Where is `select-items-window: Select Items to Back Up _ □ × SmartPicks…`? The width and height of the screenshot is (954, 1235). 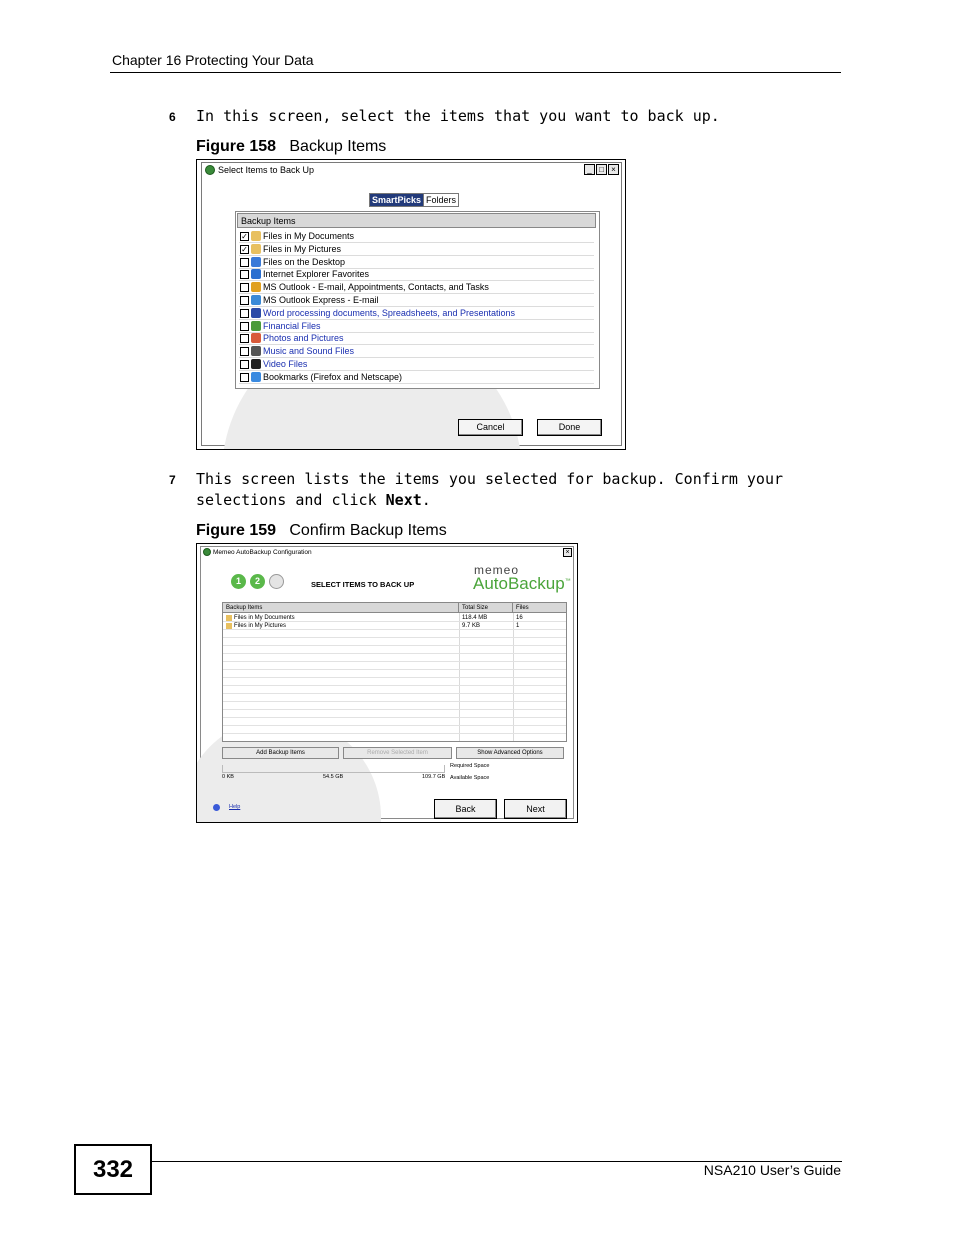
select-items-window: Select Items to Back Up _ □ × SmartPicks… is located at coordinates (411, 304).